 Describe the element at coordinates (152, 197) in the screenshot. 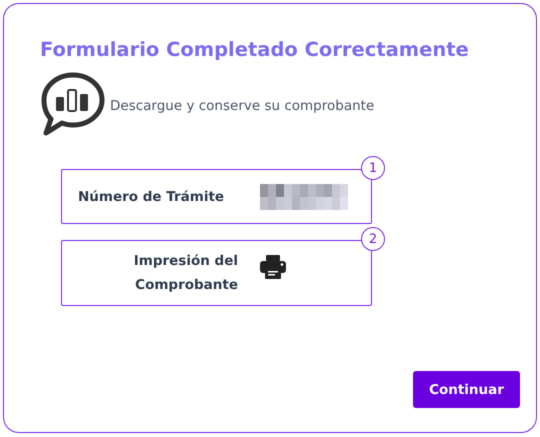

I see `step-label: Número de Trámite` at that location.